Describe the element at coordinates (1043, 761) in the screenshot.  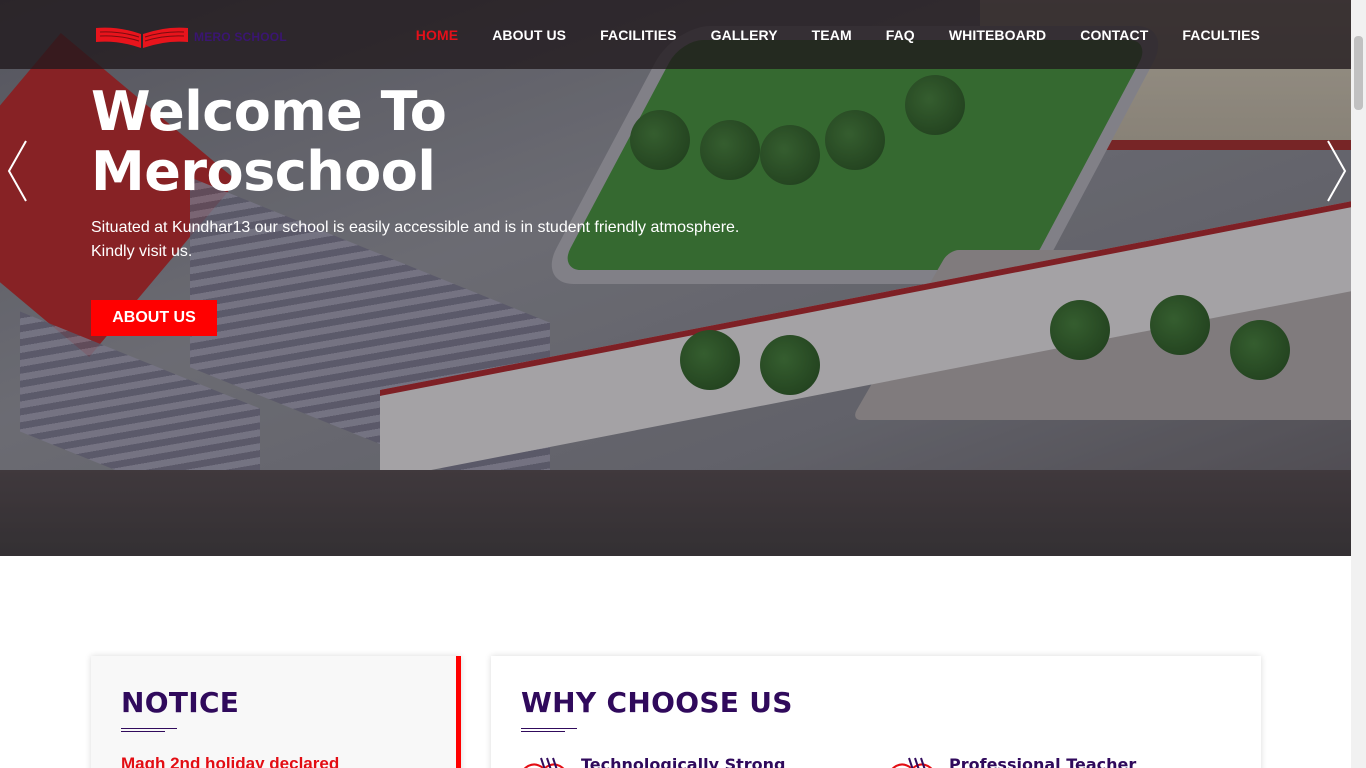
I see `feature-label: Professional Teacher` at that location.